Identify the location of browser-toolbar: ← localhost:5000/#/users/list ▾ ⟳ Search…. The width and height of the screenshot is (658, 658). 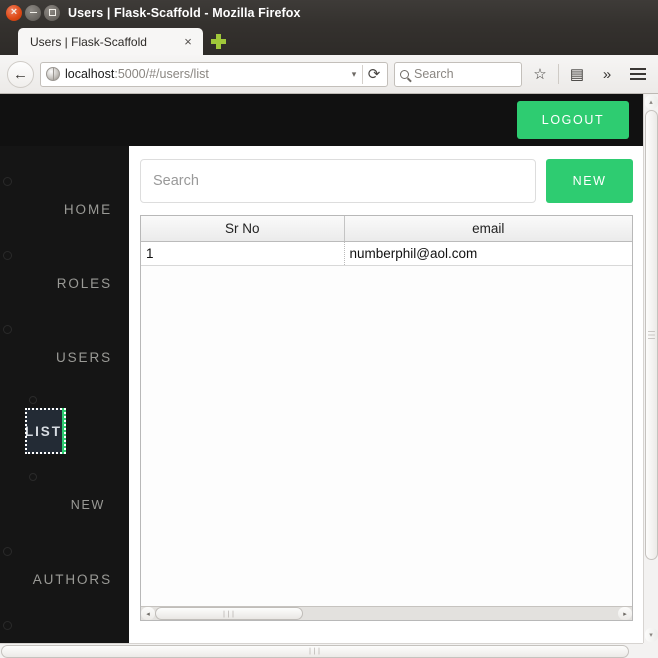
(329, 74).